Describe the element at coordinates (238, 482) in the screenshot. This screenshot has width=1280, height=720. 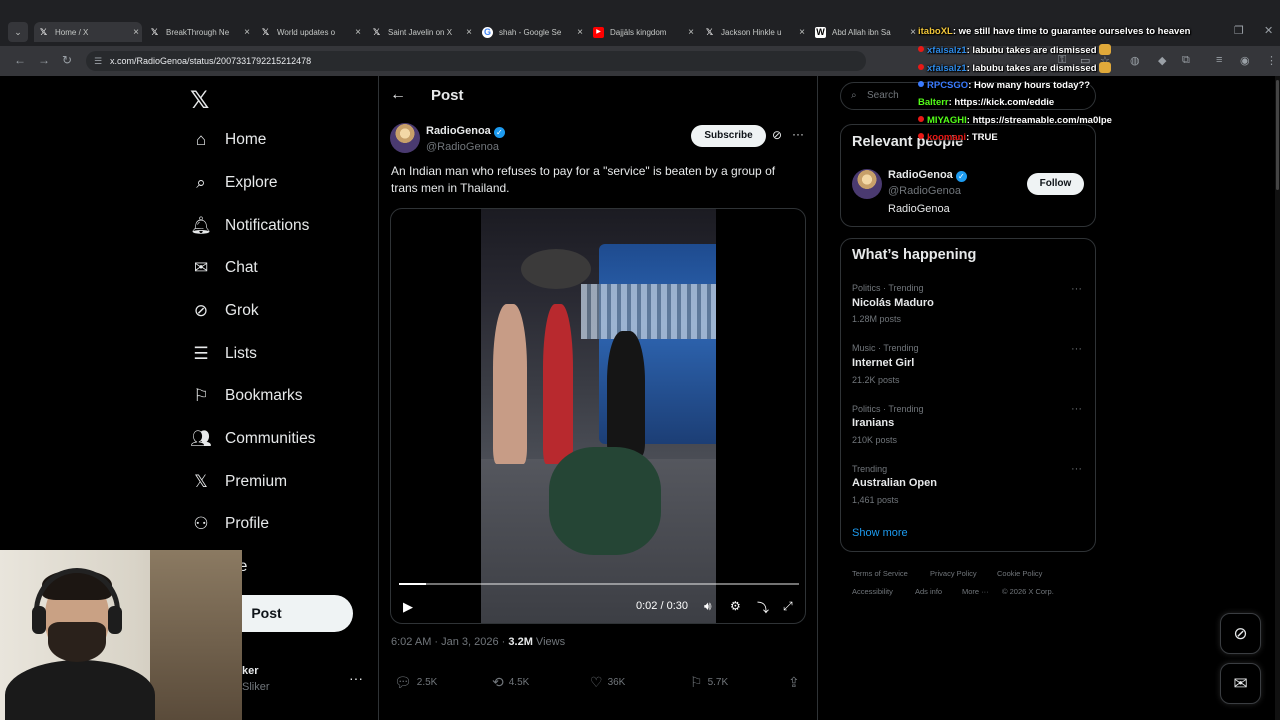
I see `nav-item-premium: 𝕏 Premium` at that location.